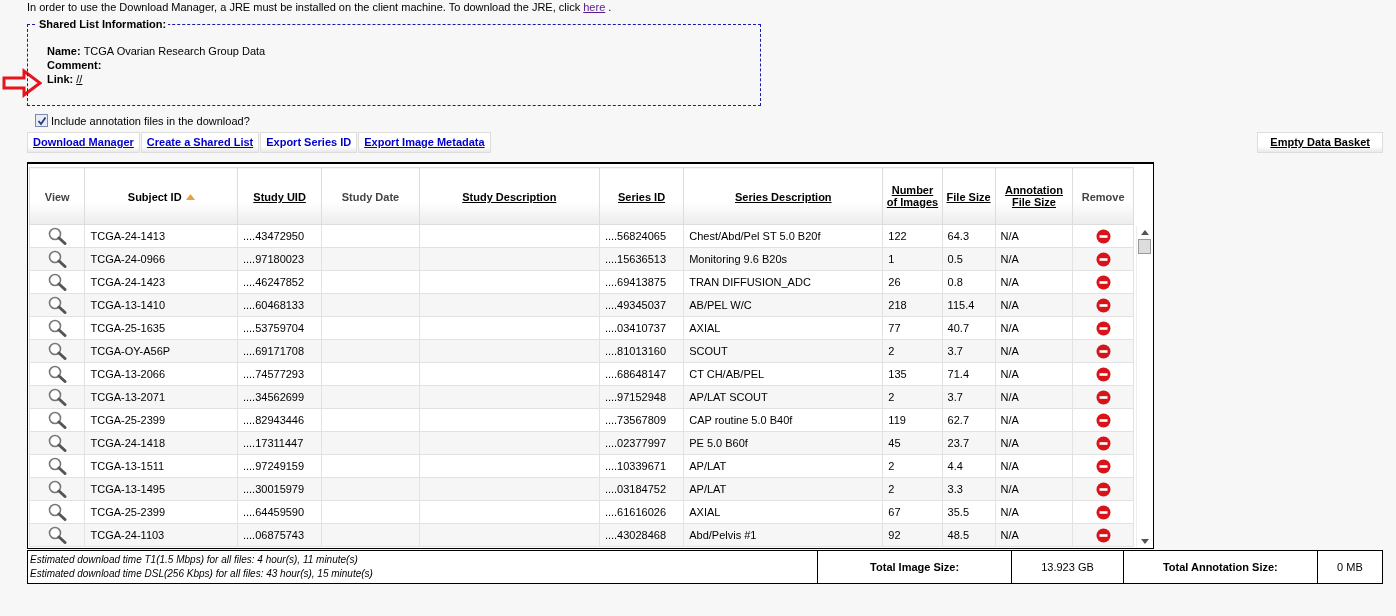  What do you see at coordinates (128, 374) in the screenshot?
I see `table-cell: TCGA-13-2066` at bounding box center [128, 374].